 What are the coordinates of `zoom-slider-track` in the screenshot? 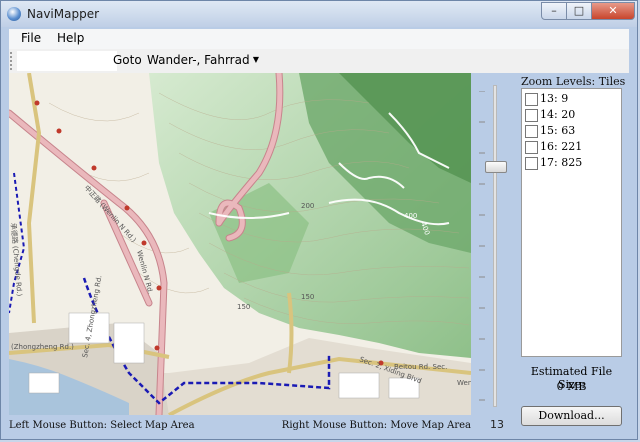 It's located at (495, 246).